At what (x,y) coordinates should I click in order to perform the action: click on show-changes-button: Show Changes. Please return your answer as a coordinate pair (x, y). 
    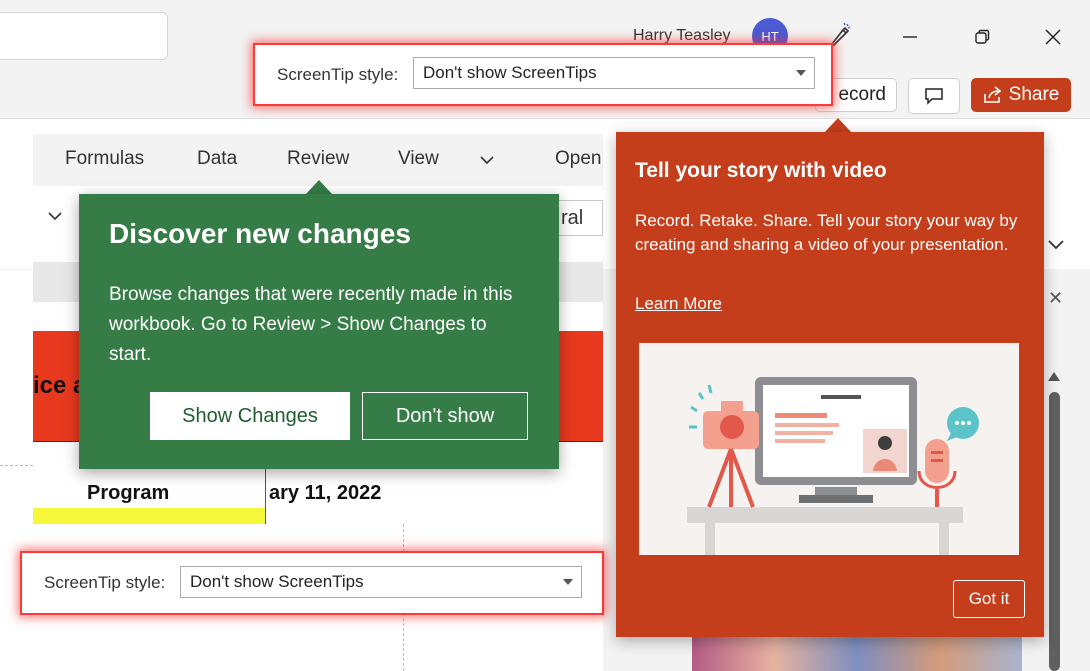
    Looking at the image, I should click on (250, 416).